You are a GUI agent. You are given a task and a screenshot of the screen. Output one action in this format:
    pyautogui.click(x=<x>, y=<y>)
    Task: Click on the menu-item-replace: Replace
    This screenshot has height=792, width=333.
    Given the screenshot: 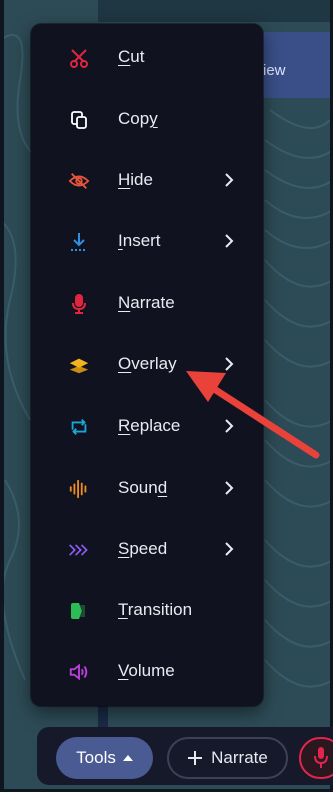 What is the action you would take?
    pyautogui.click(x=147, y=426)
    